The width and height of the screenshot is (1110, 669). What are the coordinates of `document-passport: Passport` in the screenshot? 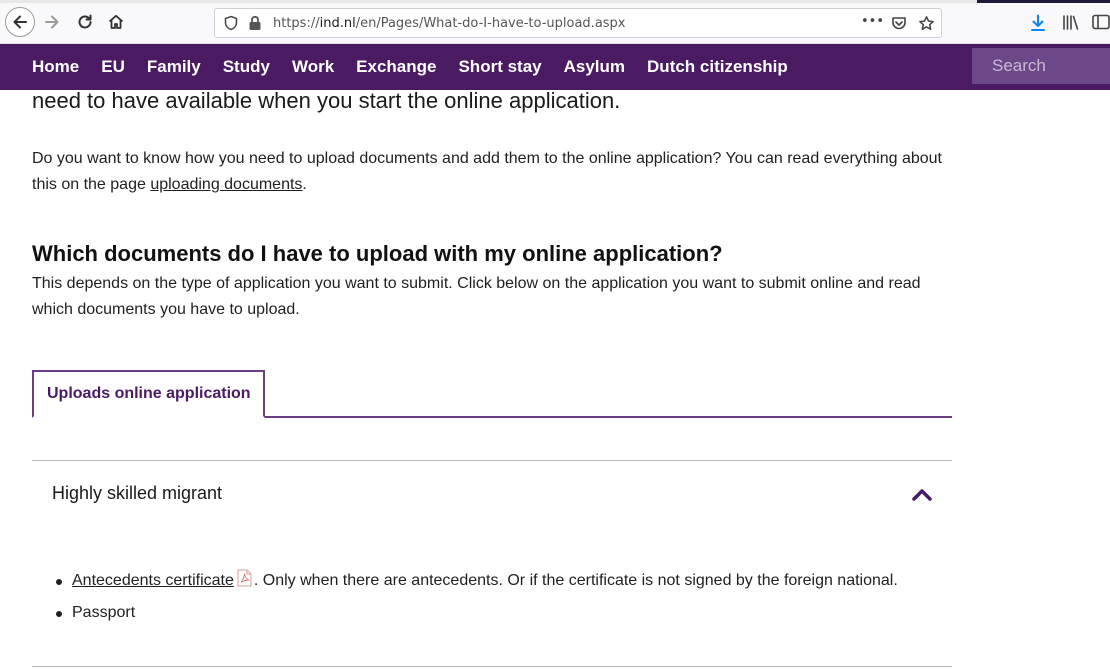 It's located at (104, 612).